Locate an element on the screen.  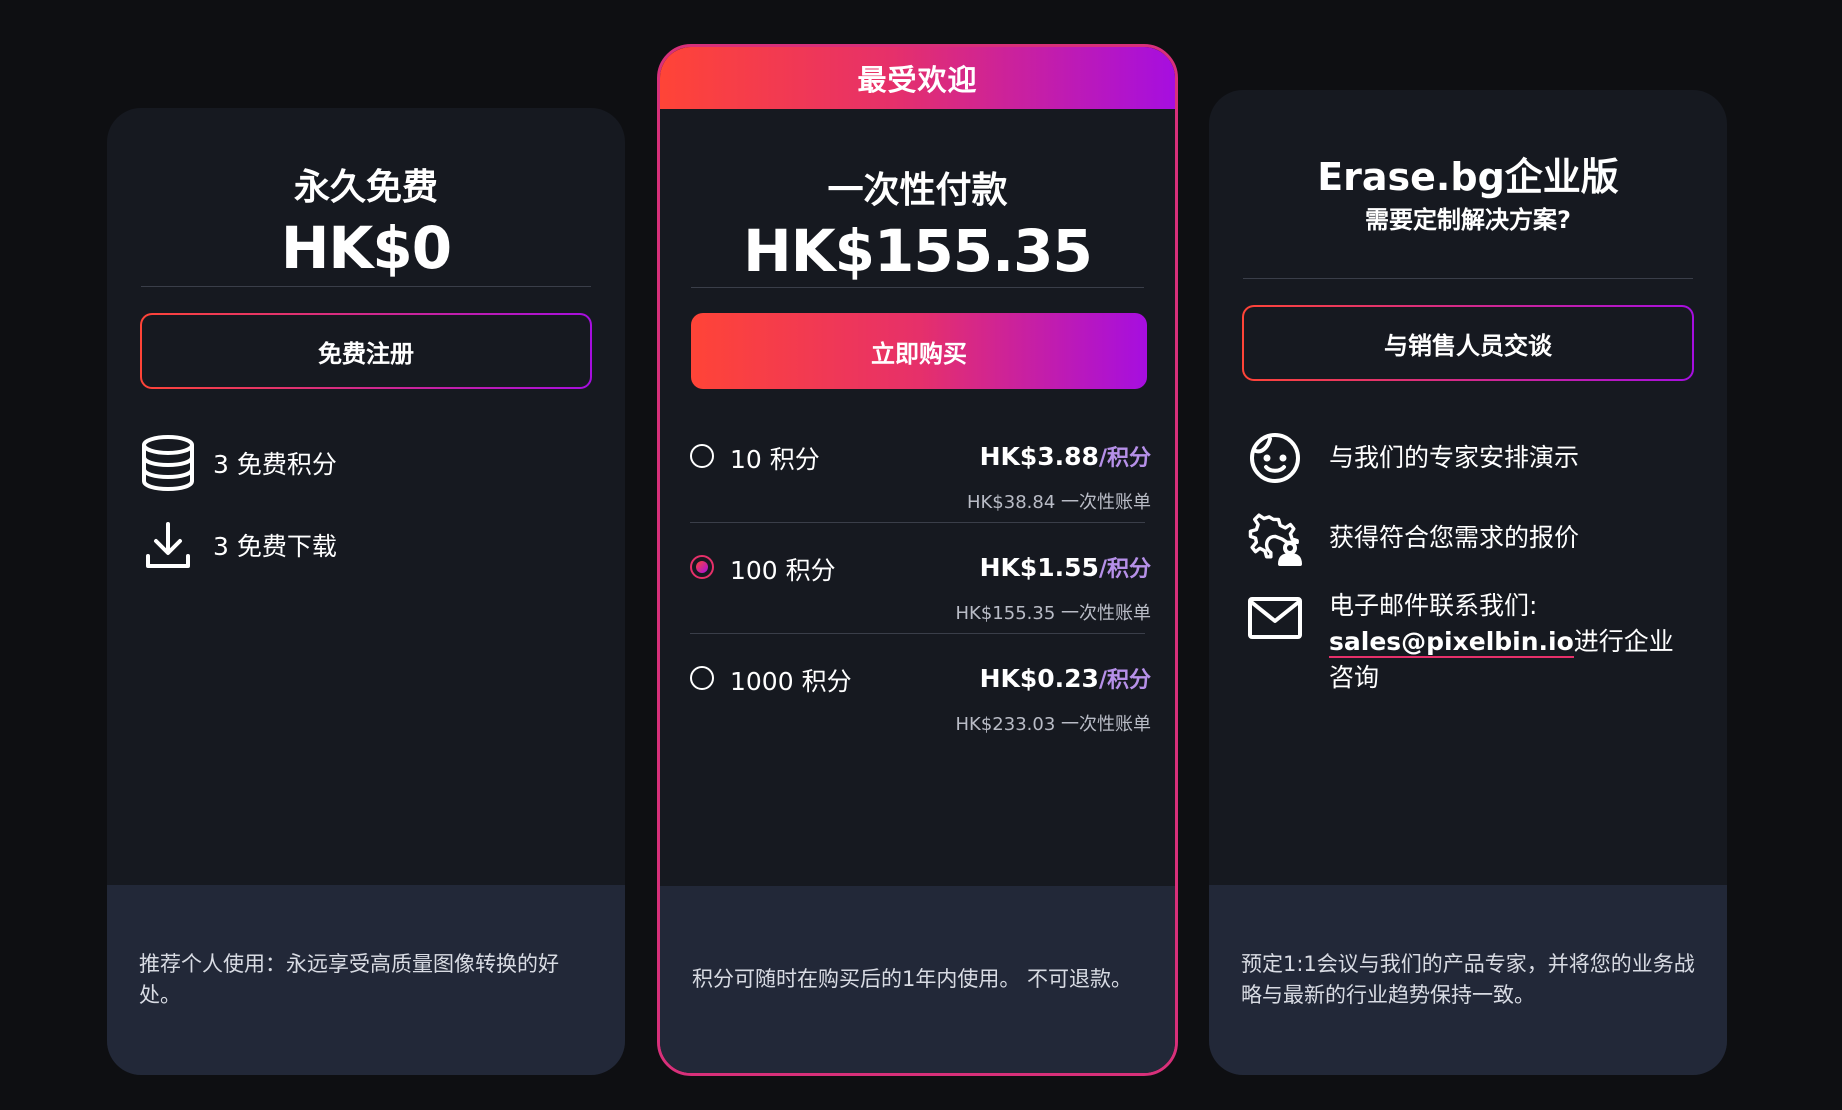
plan-price: HK$155.35 is located at coordinates (918, 251).